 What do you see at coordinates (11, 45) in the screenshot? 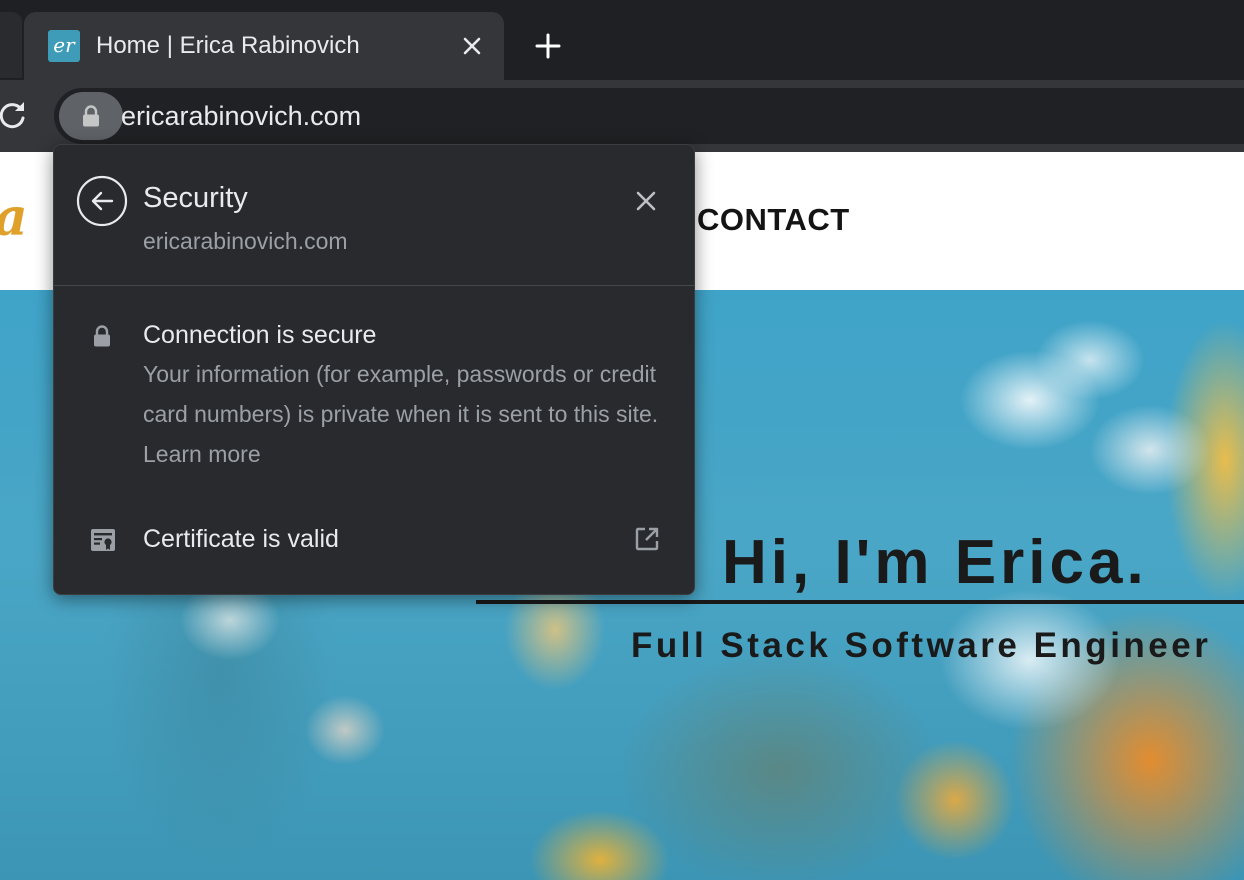
I see `previous-tab-edge` at bounding box center [11, 45].